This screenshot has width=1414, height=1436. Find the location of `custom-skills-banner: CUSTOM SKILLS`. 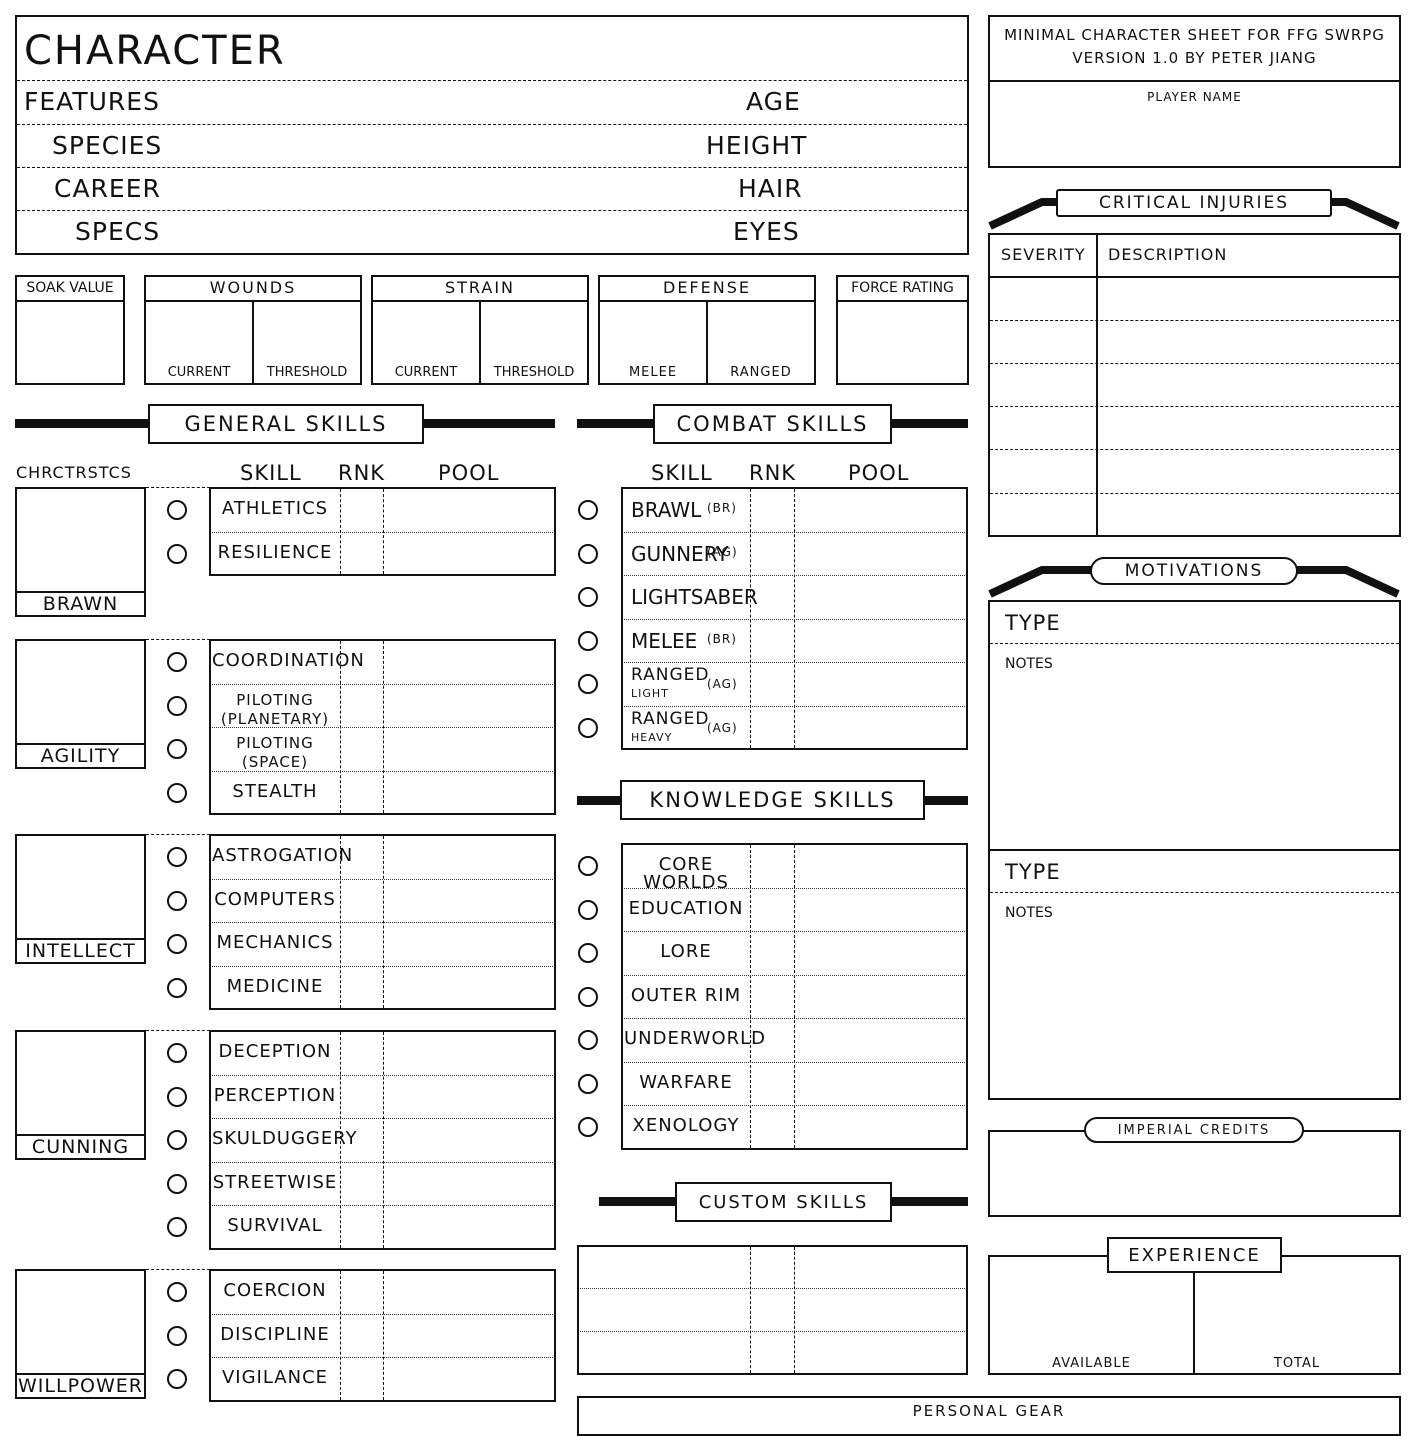

custom-skills-banner: CUSTOM SKILLS is located at coordinates (783, 1202).